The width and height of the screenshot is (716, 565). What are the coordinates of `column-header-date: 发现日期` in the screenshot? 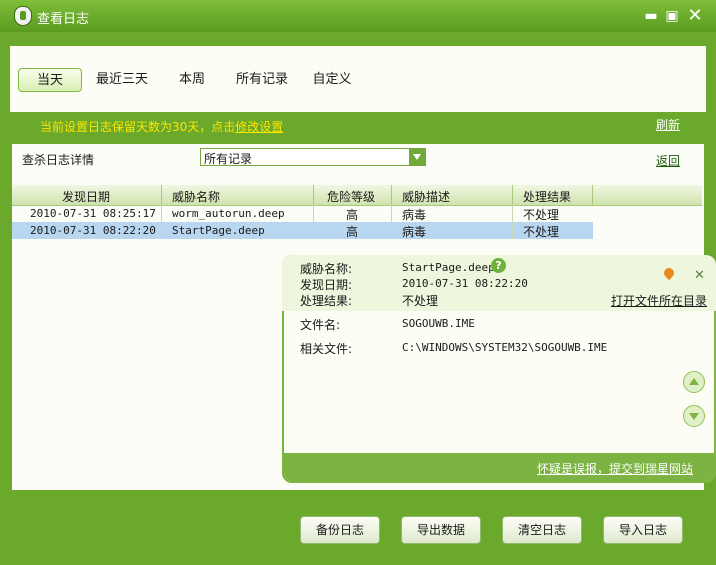 It's located at (86, 196).